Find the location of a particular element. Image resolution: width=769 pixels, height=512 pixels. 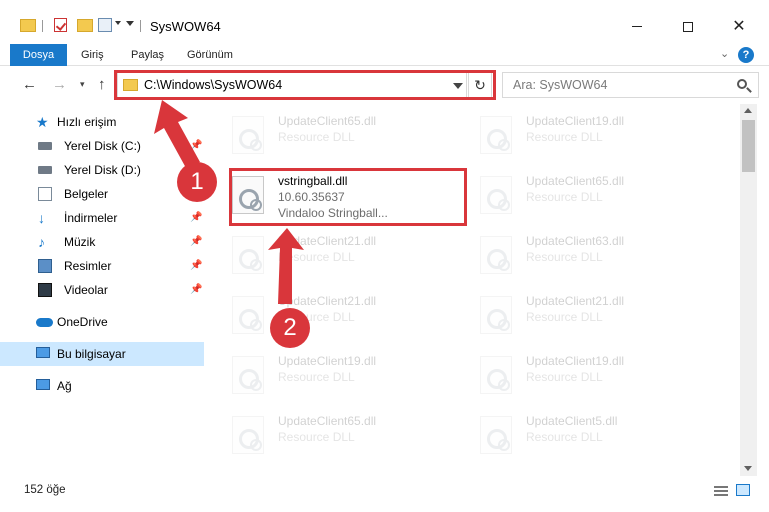

address-highlight-box is located at coordinates (305, 85).